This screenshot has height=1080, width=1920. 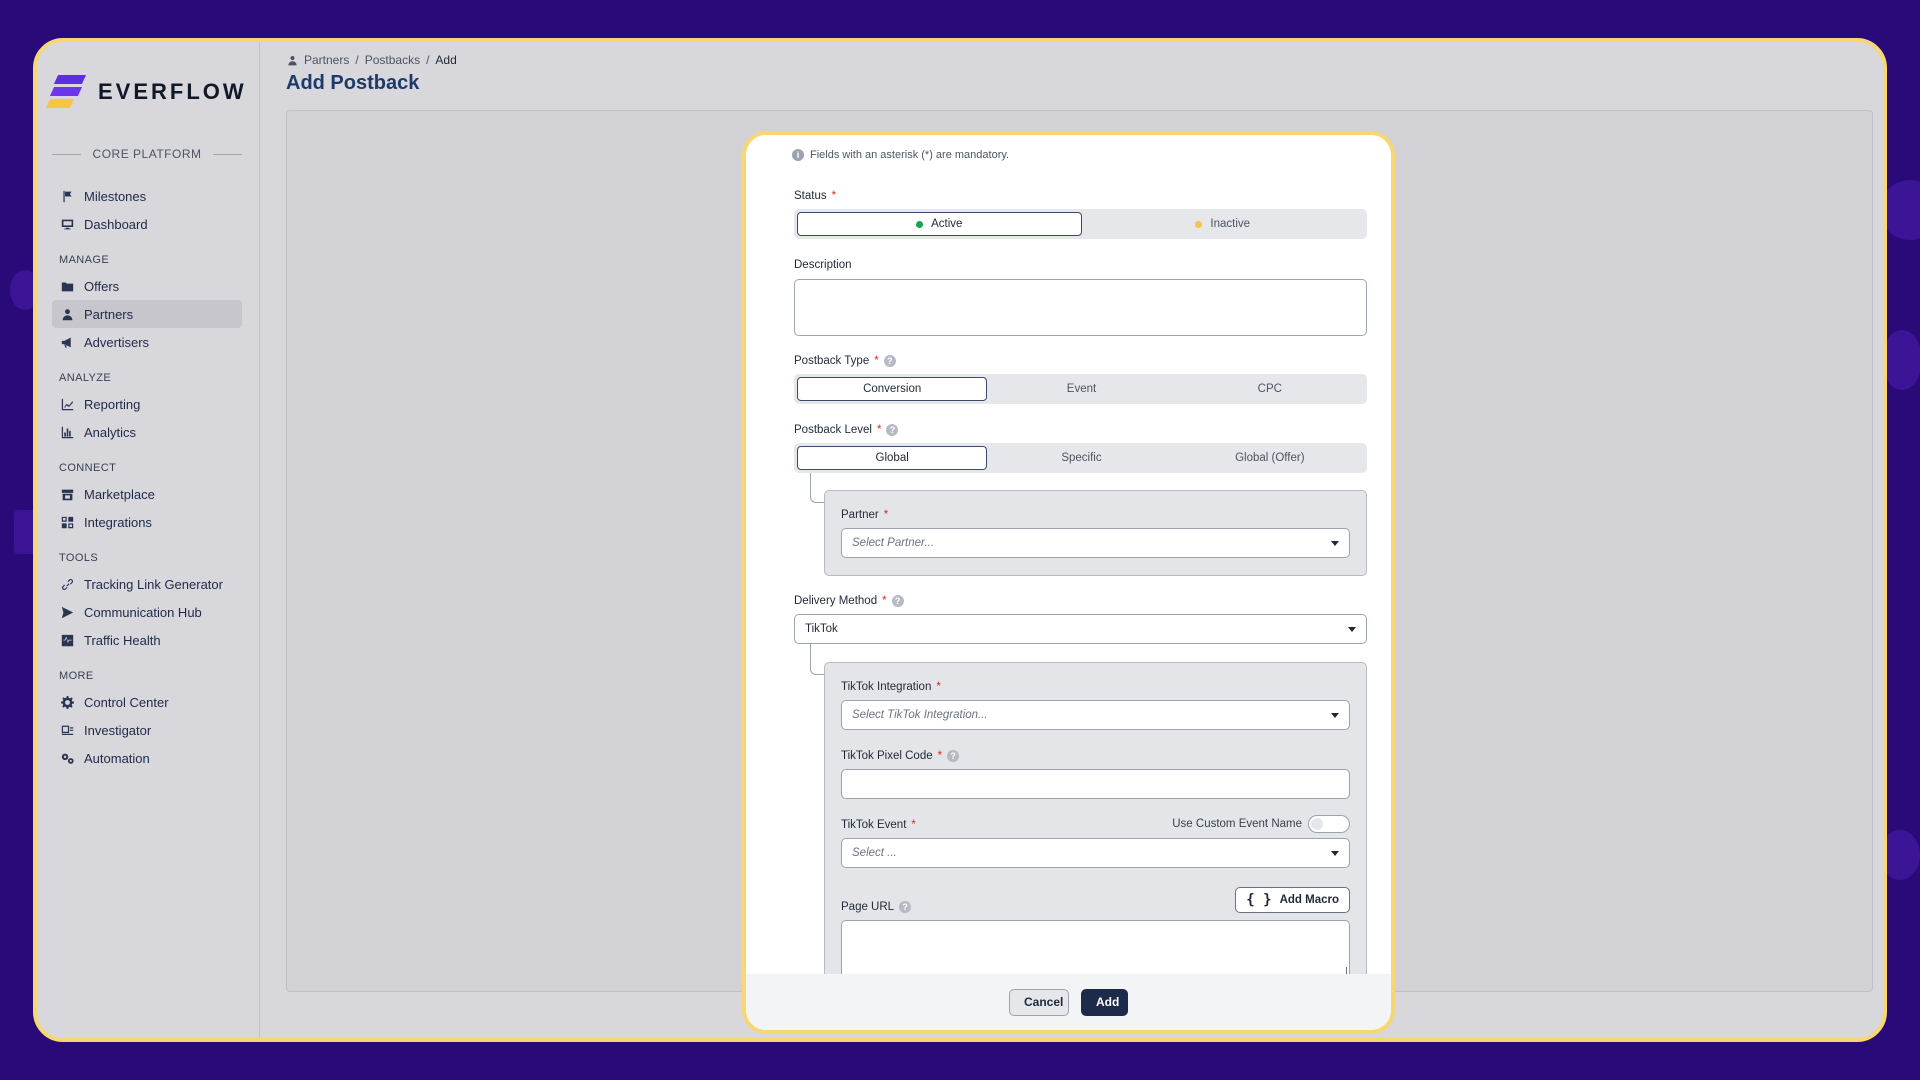 I want to click on sidebar-item-integrations: Integrations, so click(x=147, y=522).